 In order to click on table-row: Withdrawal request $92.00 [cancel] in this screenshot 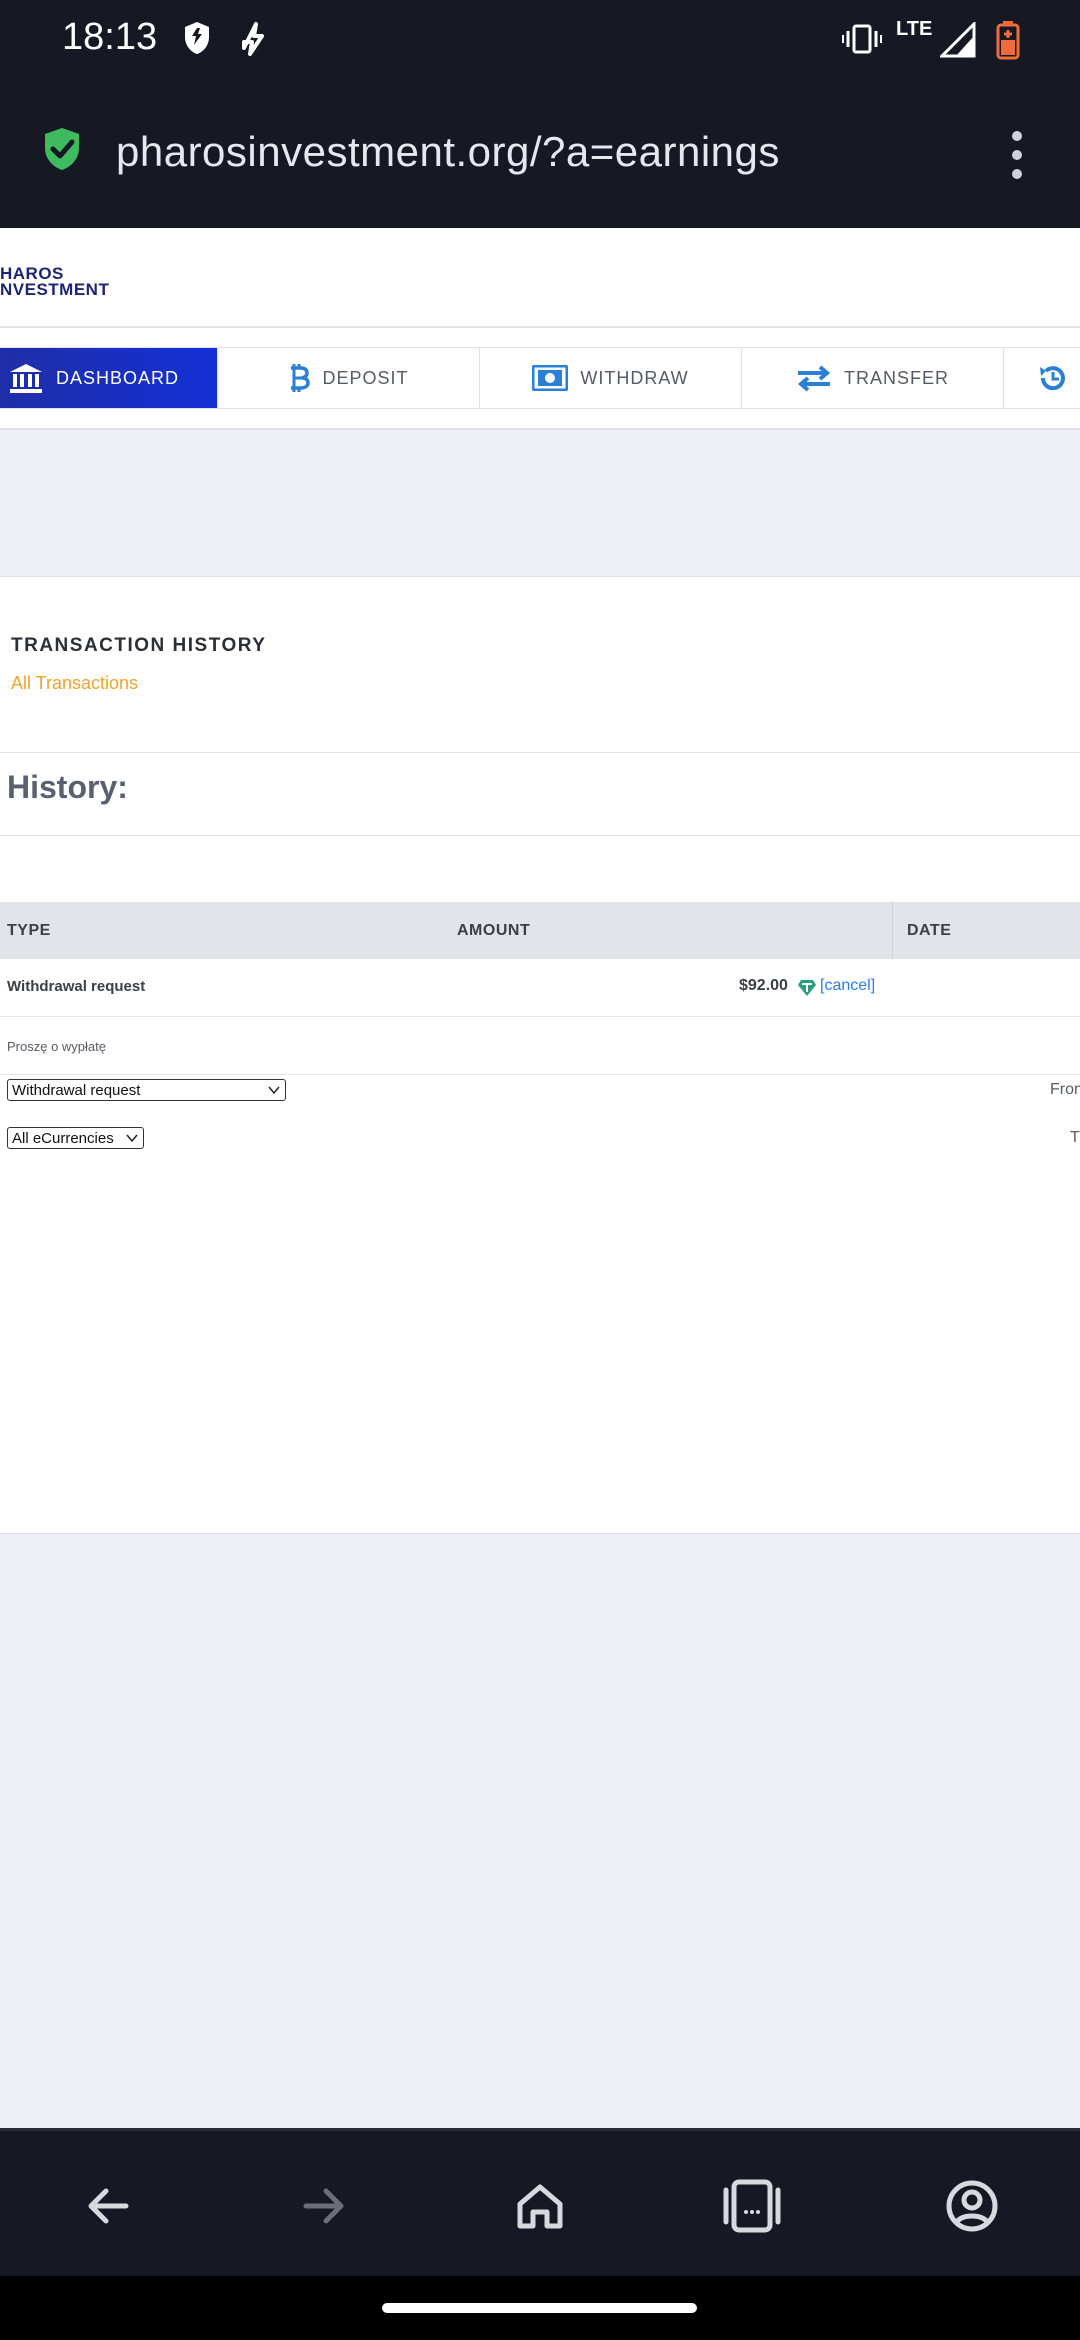, I will do `click(540, 988)`.